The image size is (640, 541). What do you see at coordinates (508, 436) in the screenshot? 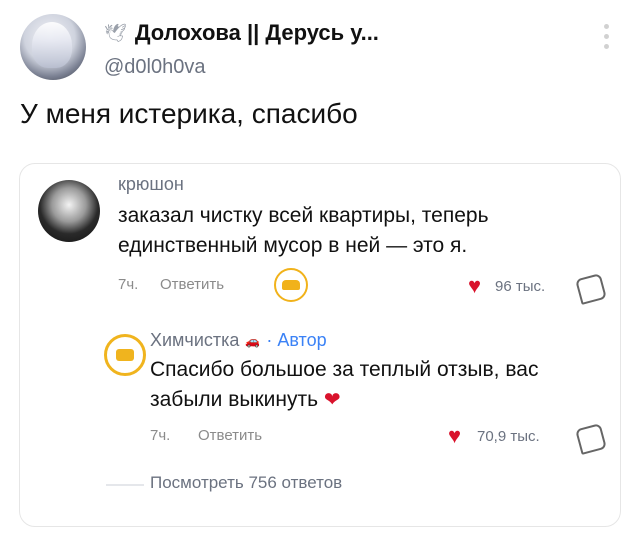
I see `reply-like-count: 70,9 тыс.` at bounding box center [508, 436].